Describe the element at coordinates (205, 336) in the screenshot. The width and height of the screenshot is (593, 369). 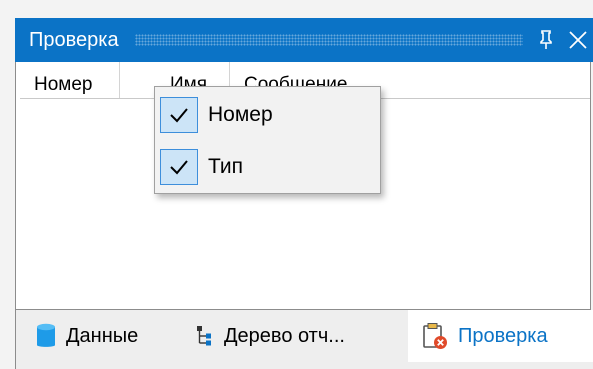
I see `tree-icon` at that location.